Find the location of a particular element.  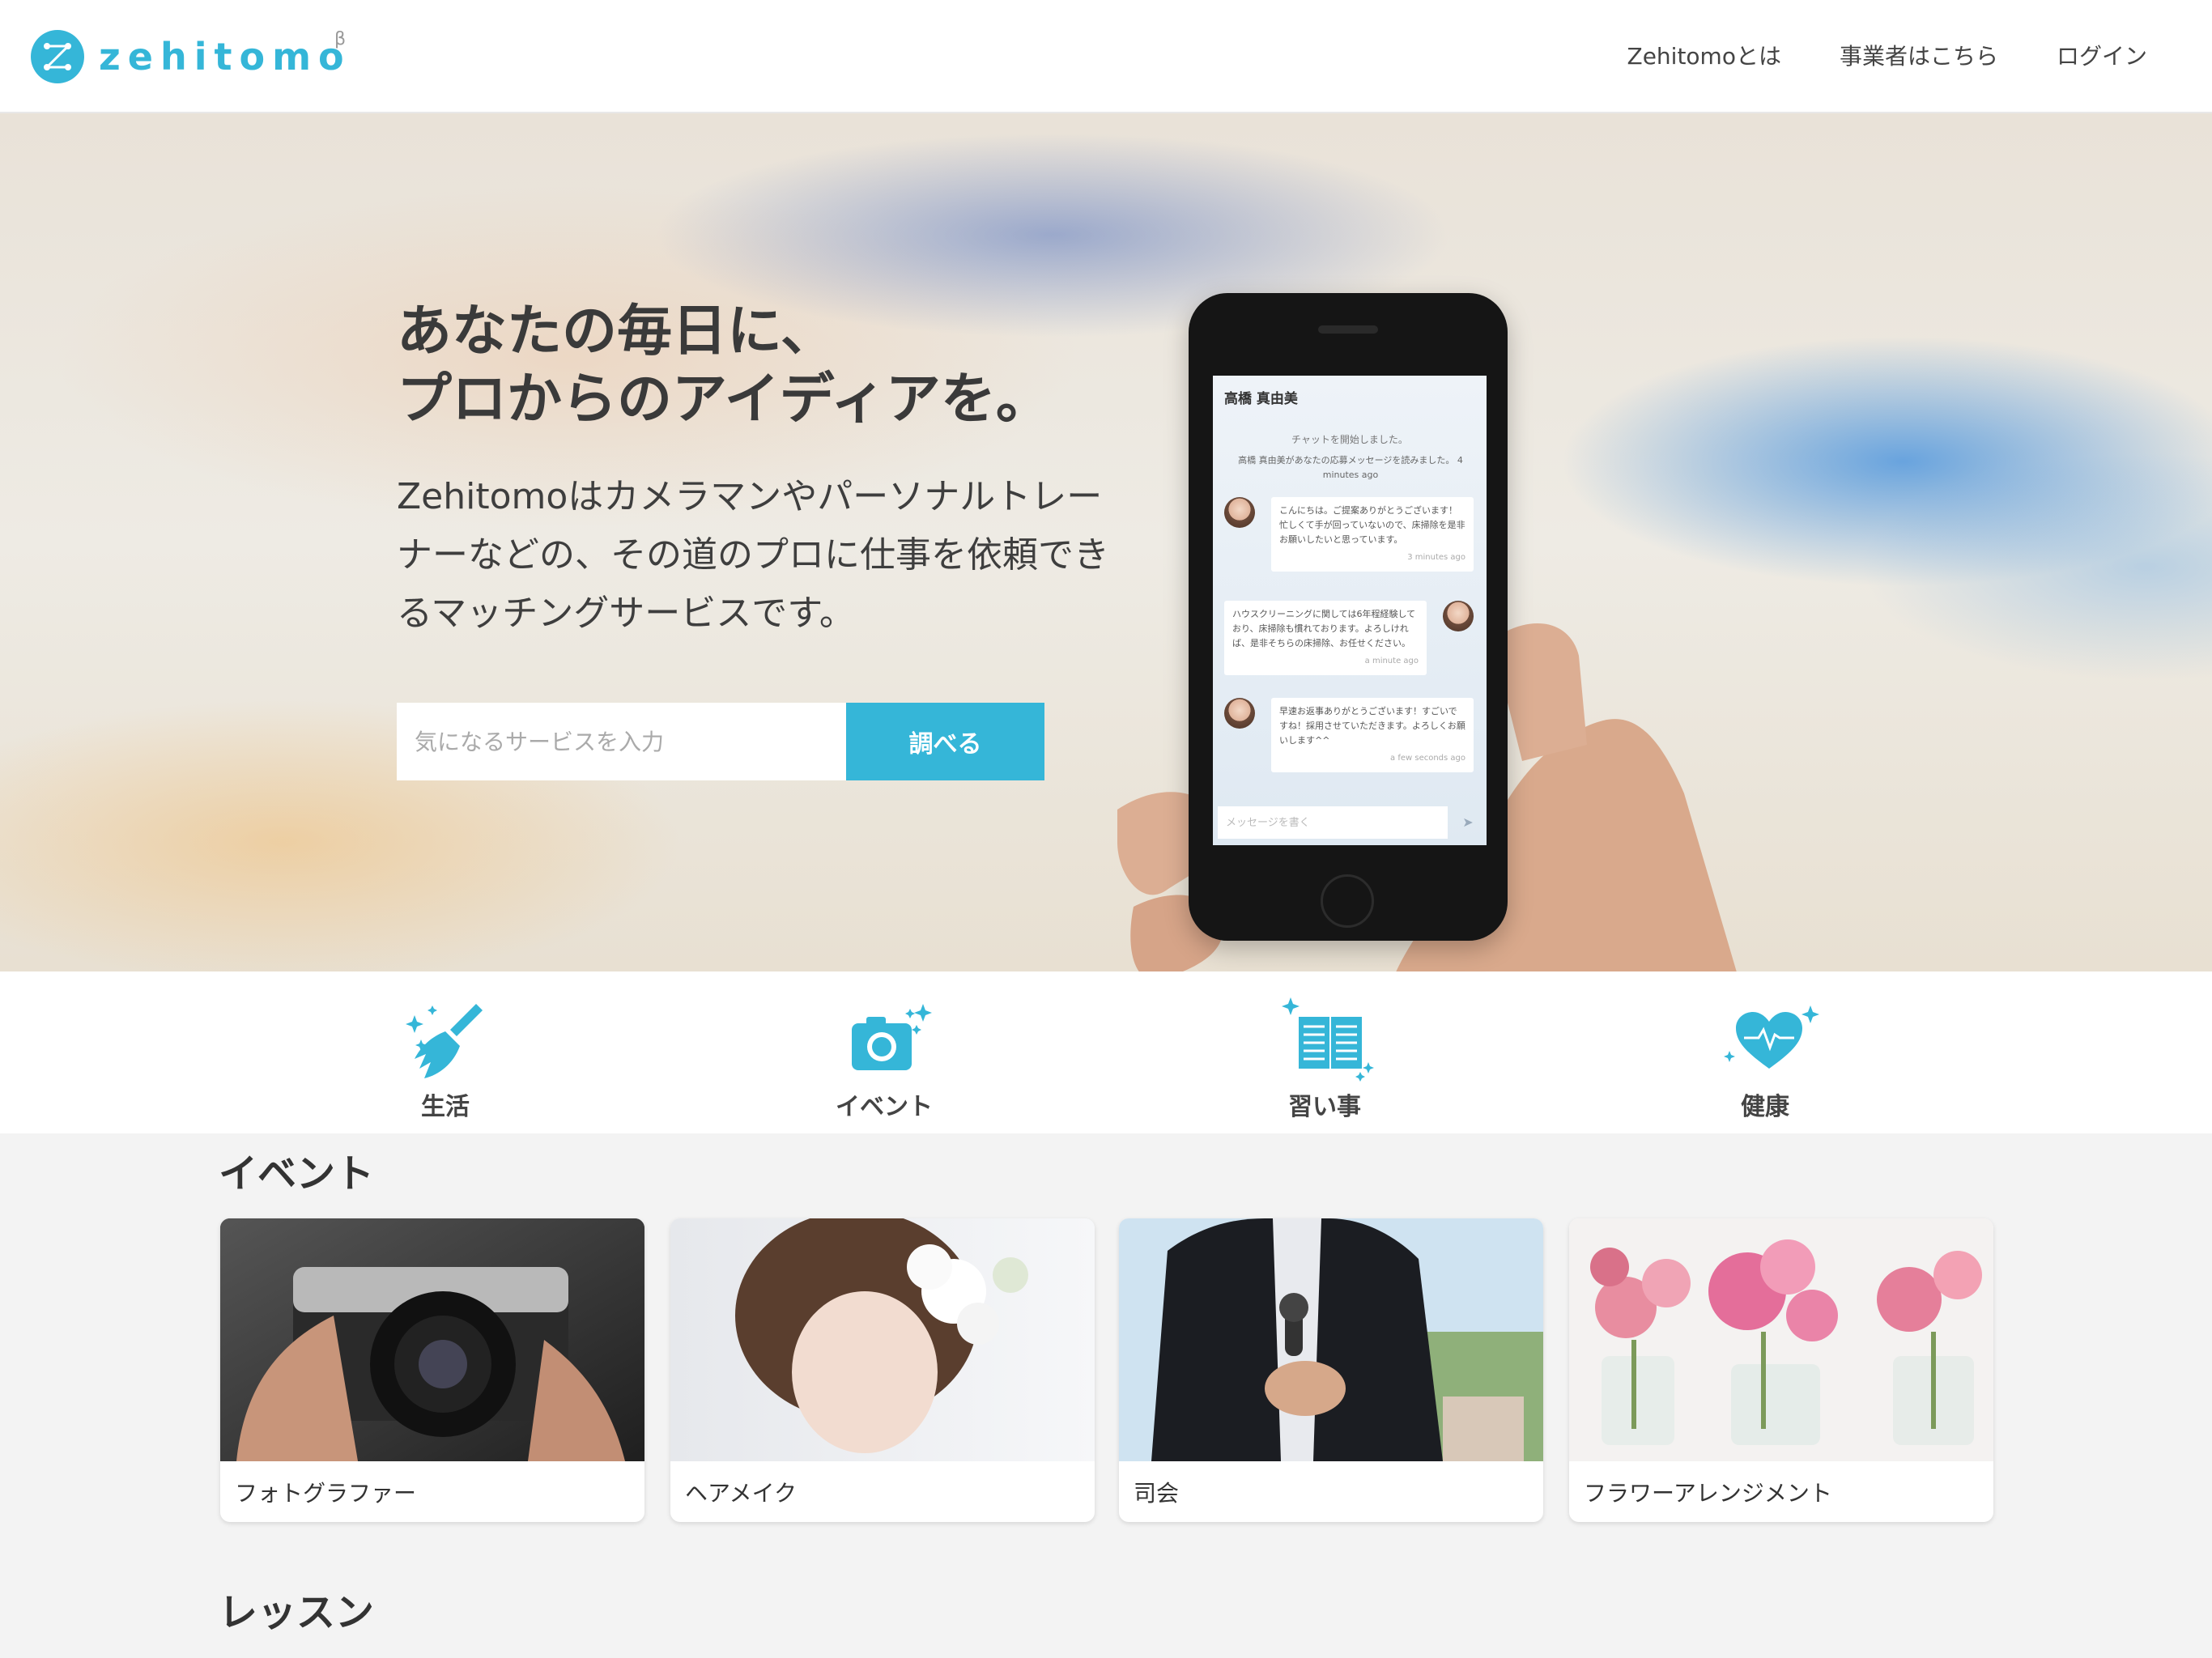

search-button: 調べる is located at coordinates (945, 741).